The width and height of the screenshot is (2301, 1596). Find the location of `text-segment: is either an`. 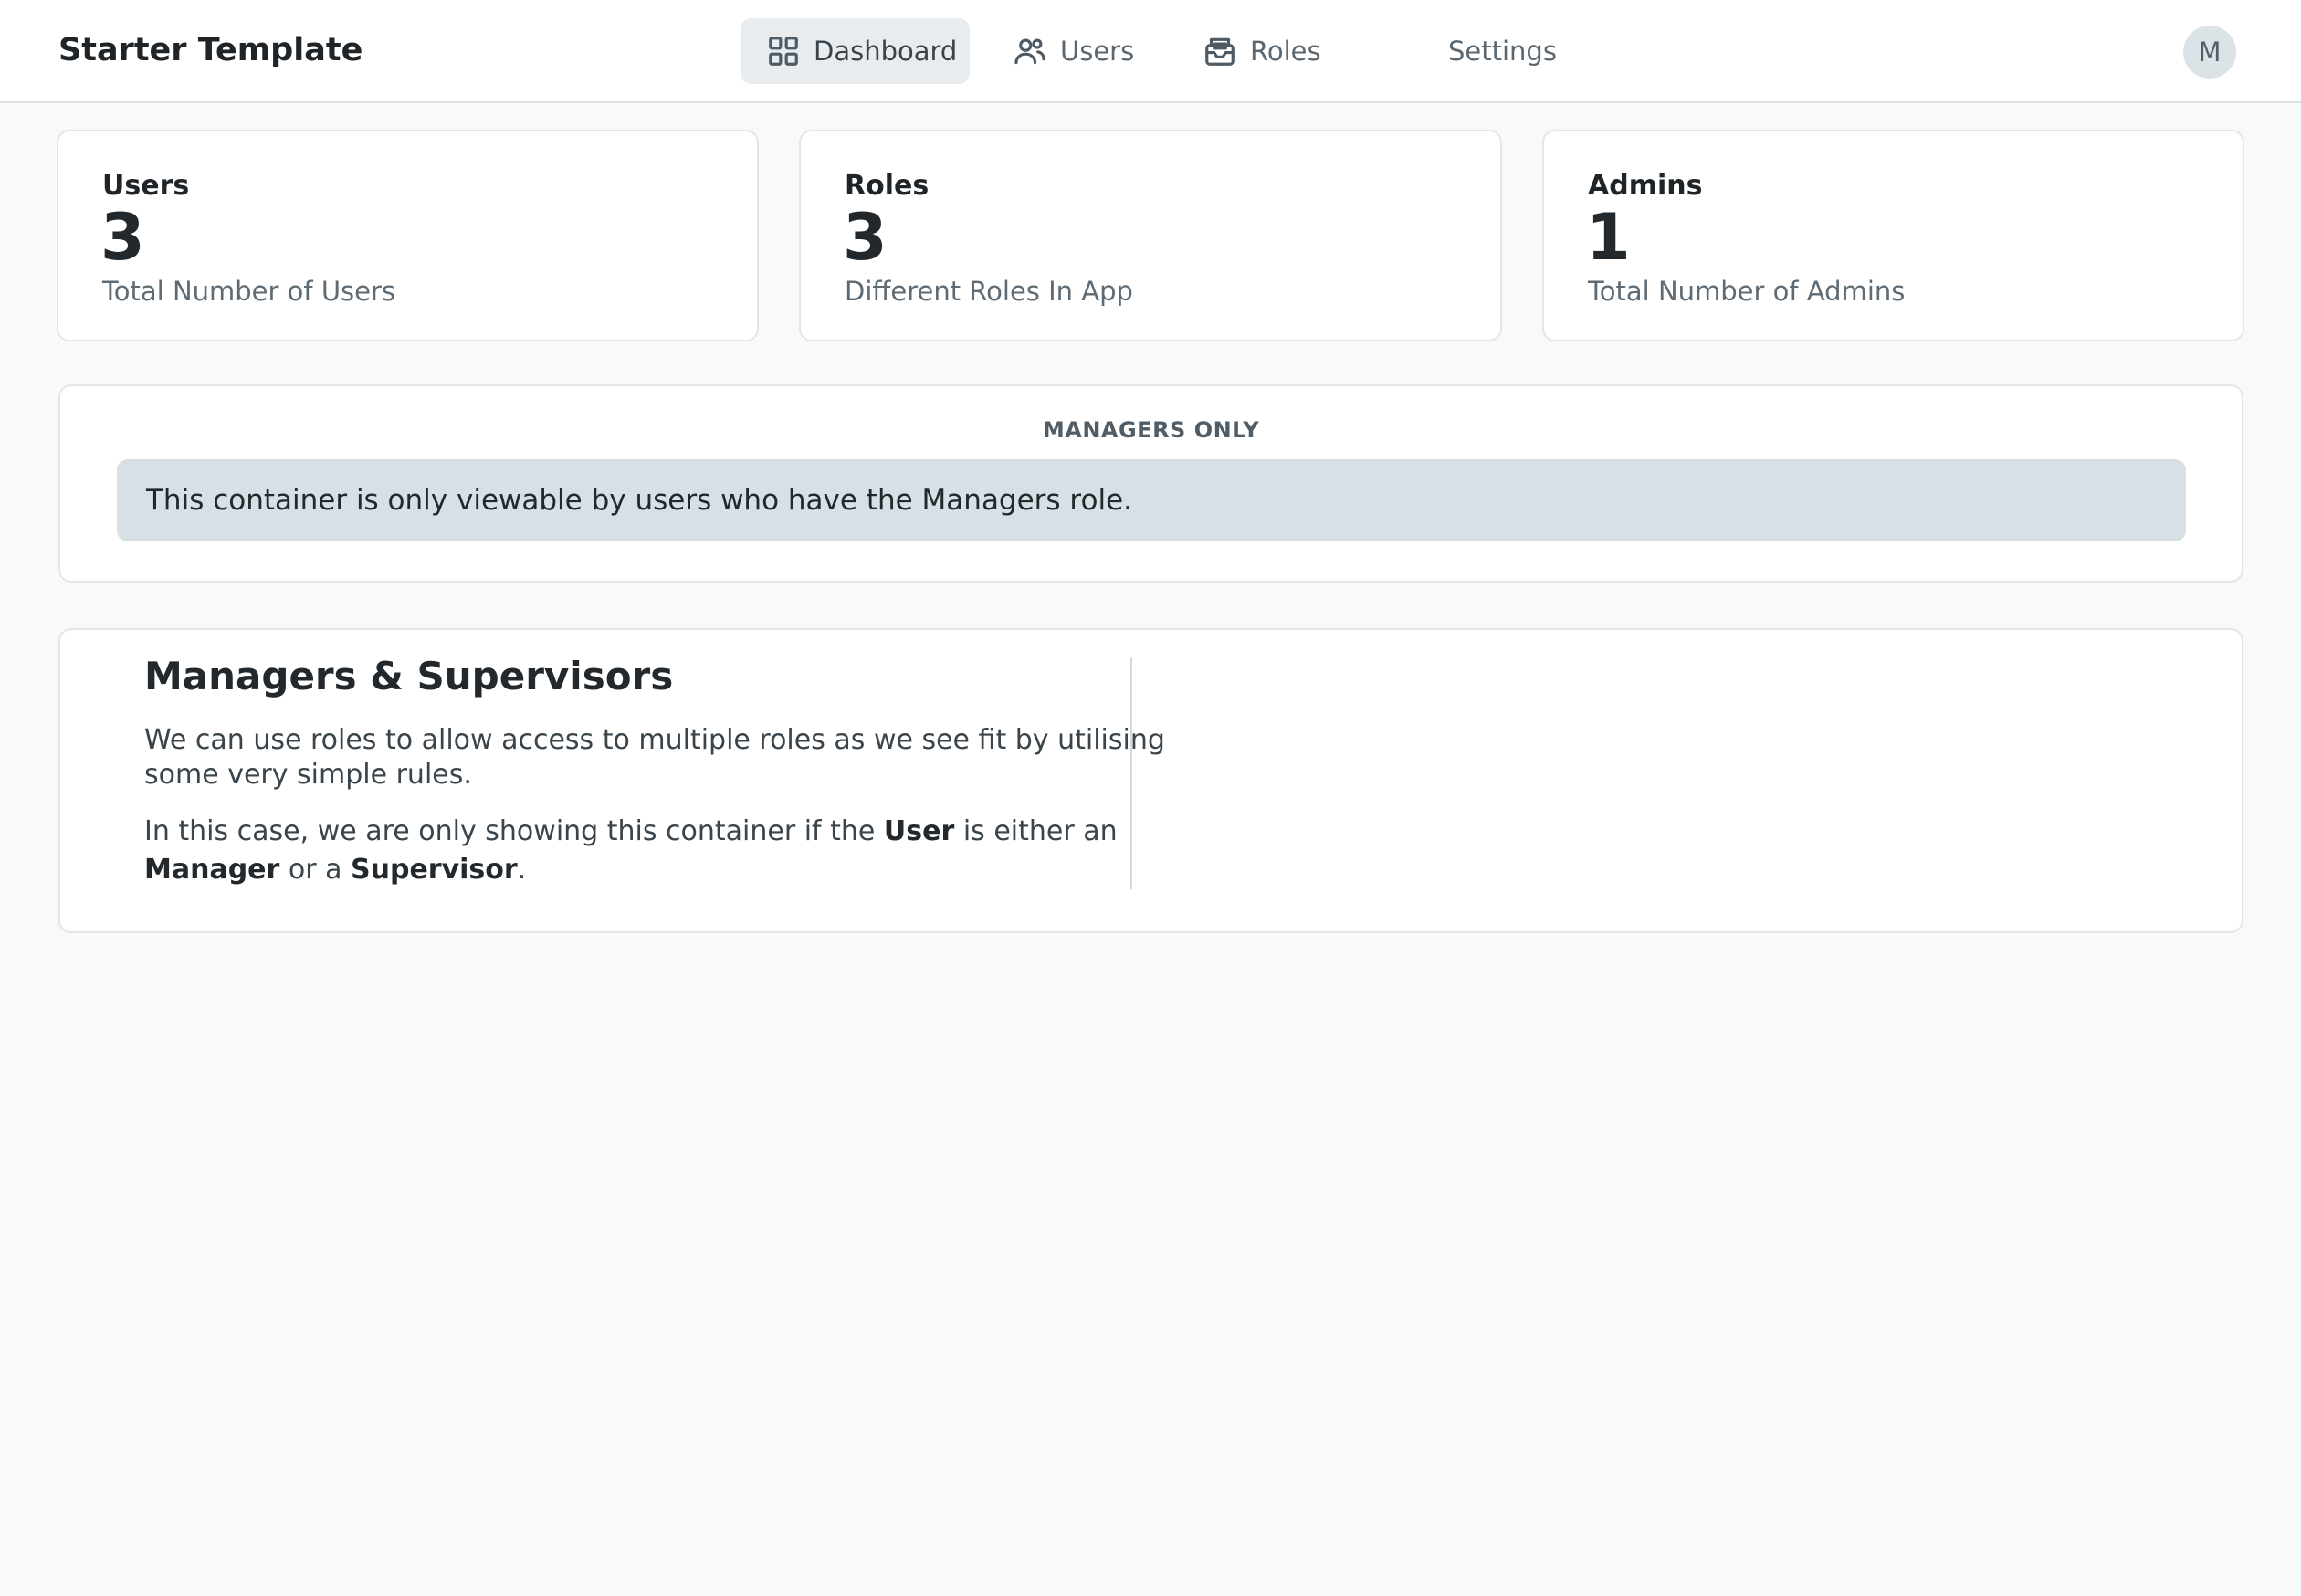

text-segment: is either an is located at coordinates (1036, 831).